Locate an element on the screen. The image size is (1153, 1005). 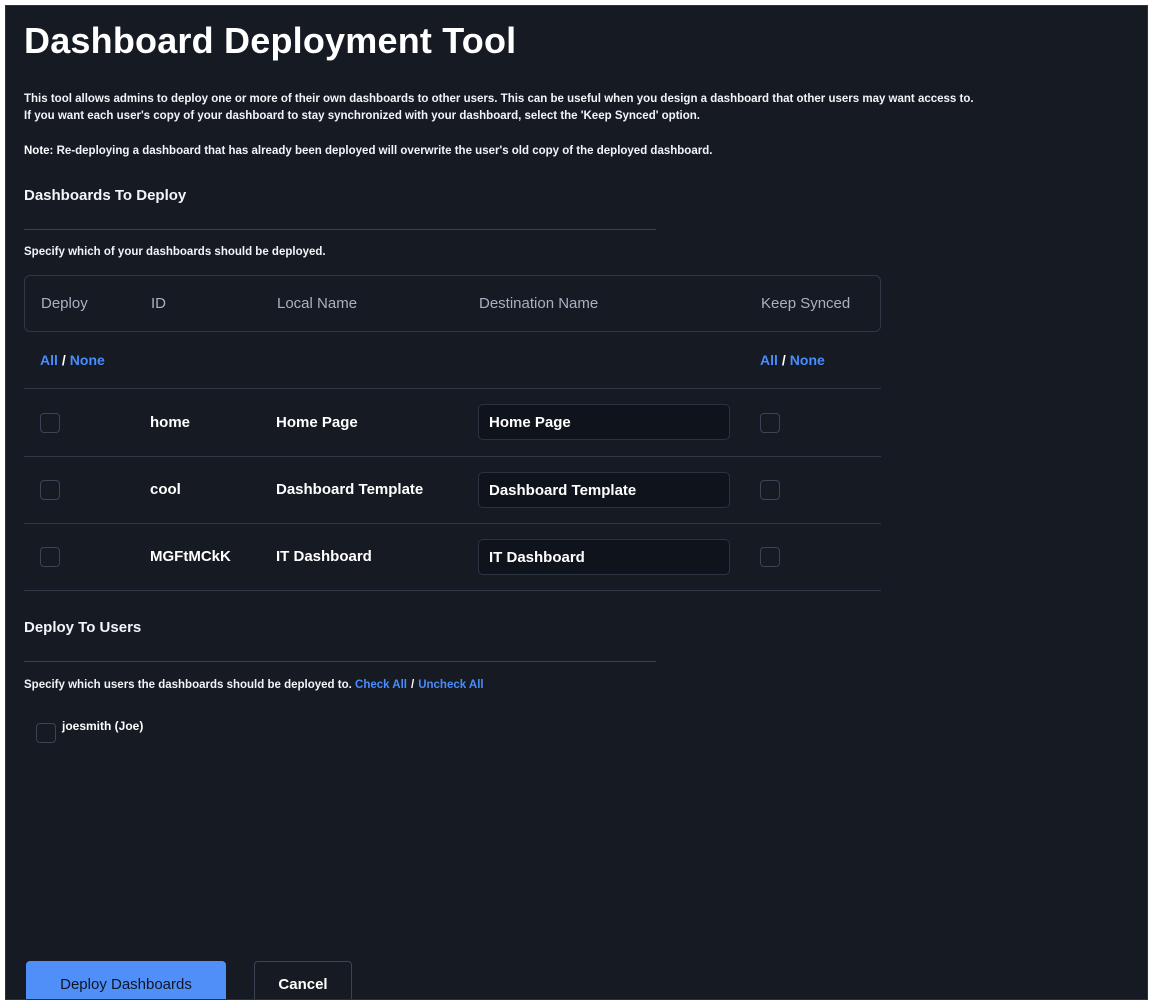
users-section-divider is located at coordinates (340, 661).